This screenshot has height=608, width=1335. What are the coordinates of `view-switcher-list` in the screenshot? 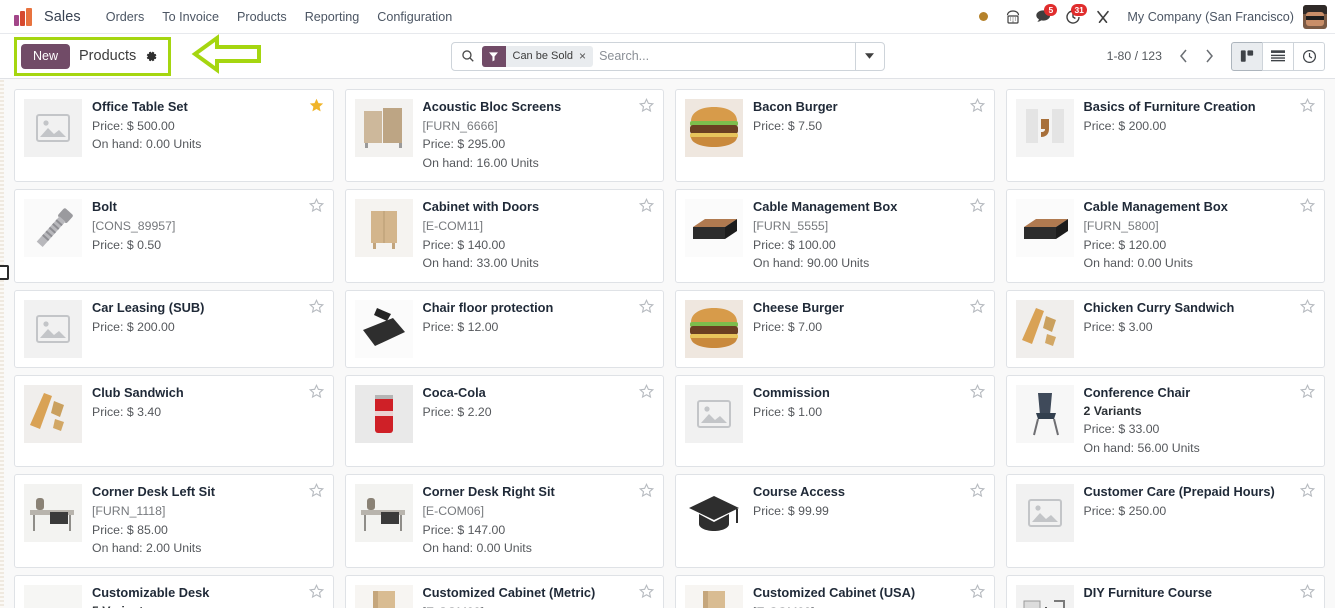 It's located at (1278, 56).